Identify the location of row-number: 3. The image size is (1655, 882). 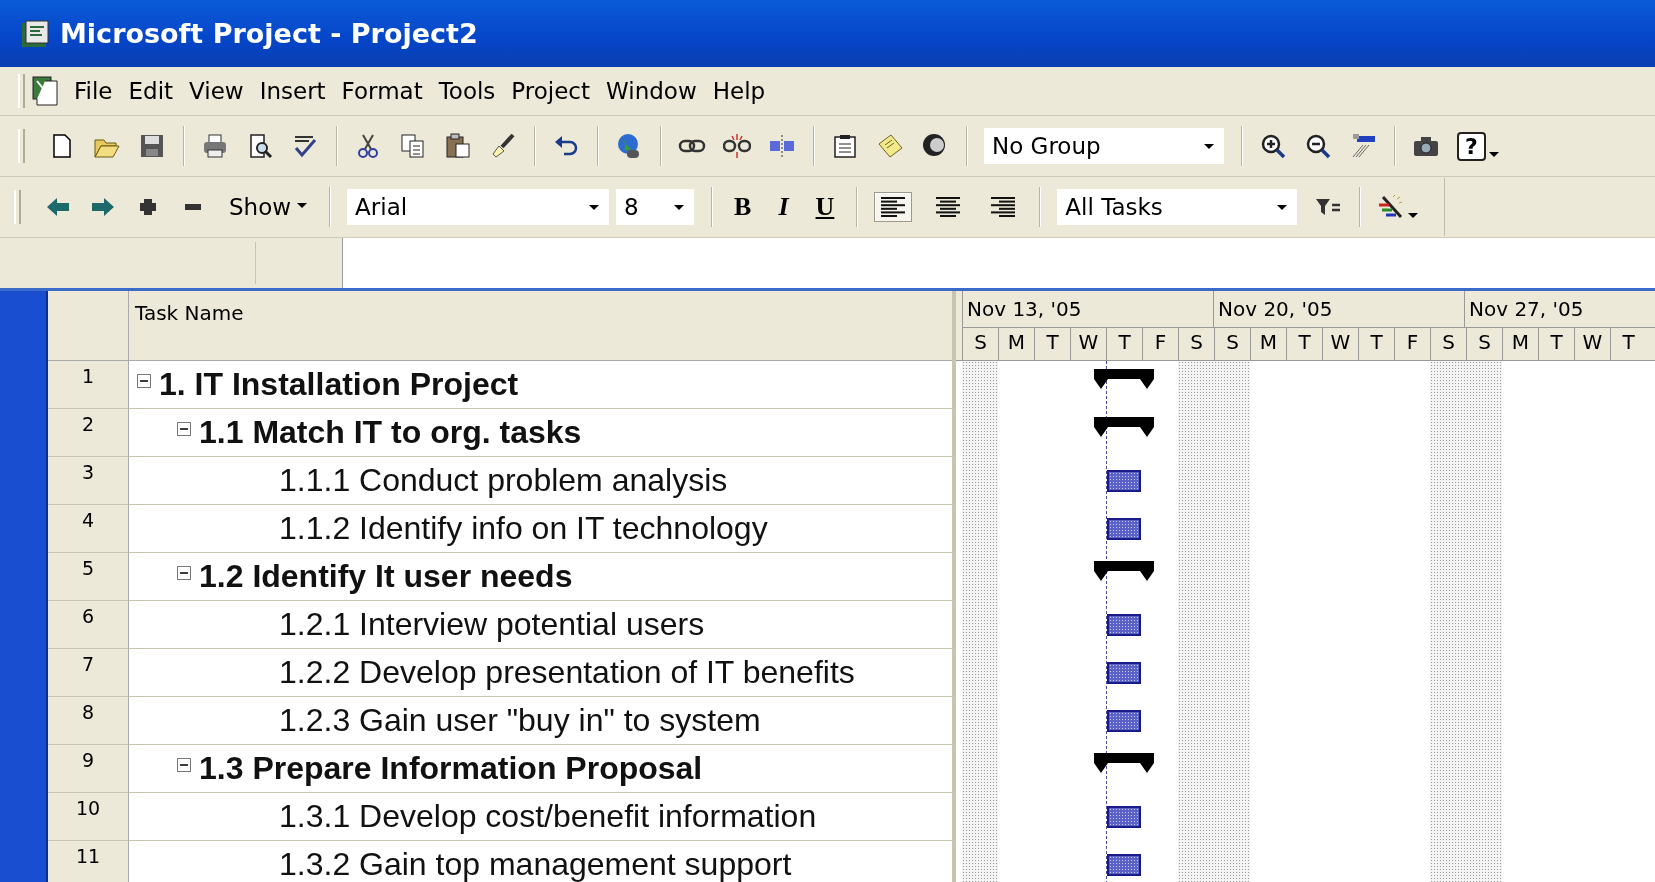
(88, 481).